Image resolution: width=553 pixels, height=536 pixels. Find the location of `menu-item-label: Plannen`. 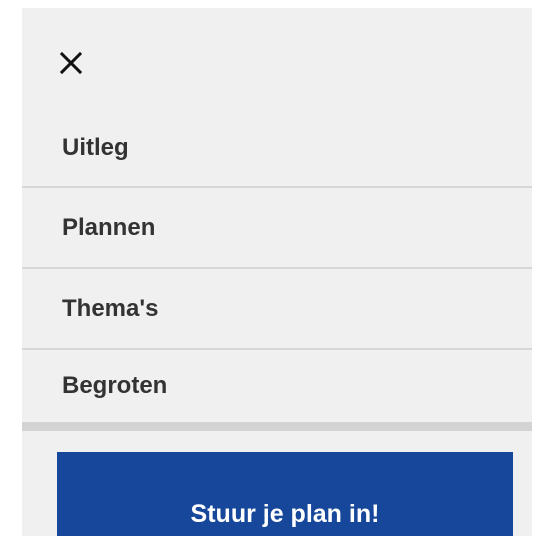

menu-item-label: Plannen is located at coordinates (109, 227).